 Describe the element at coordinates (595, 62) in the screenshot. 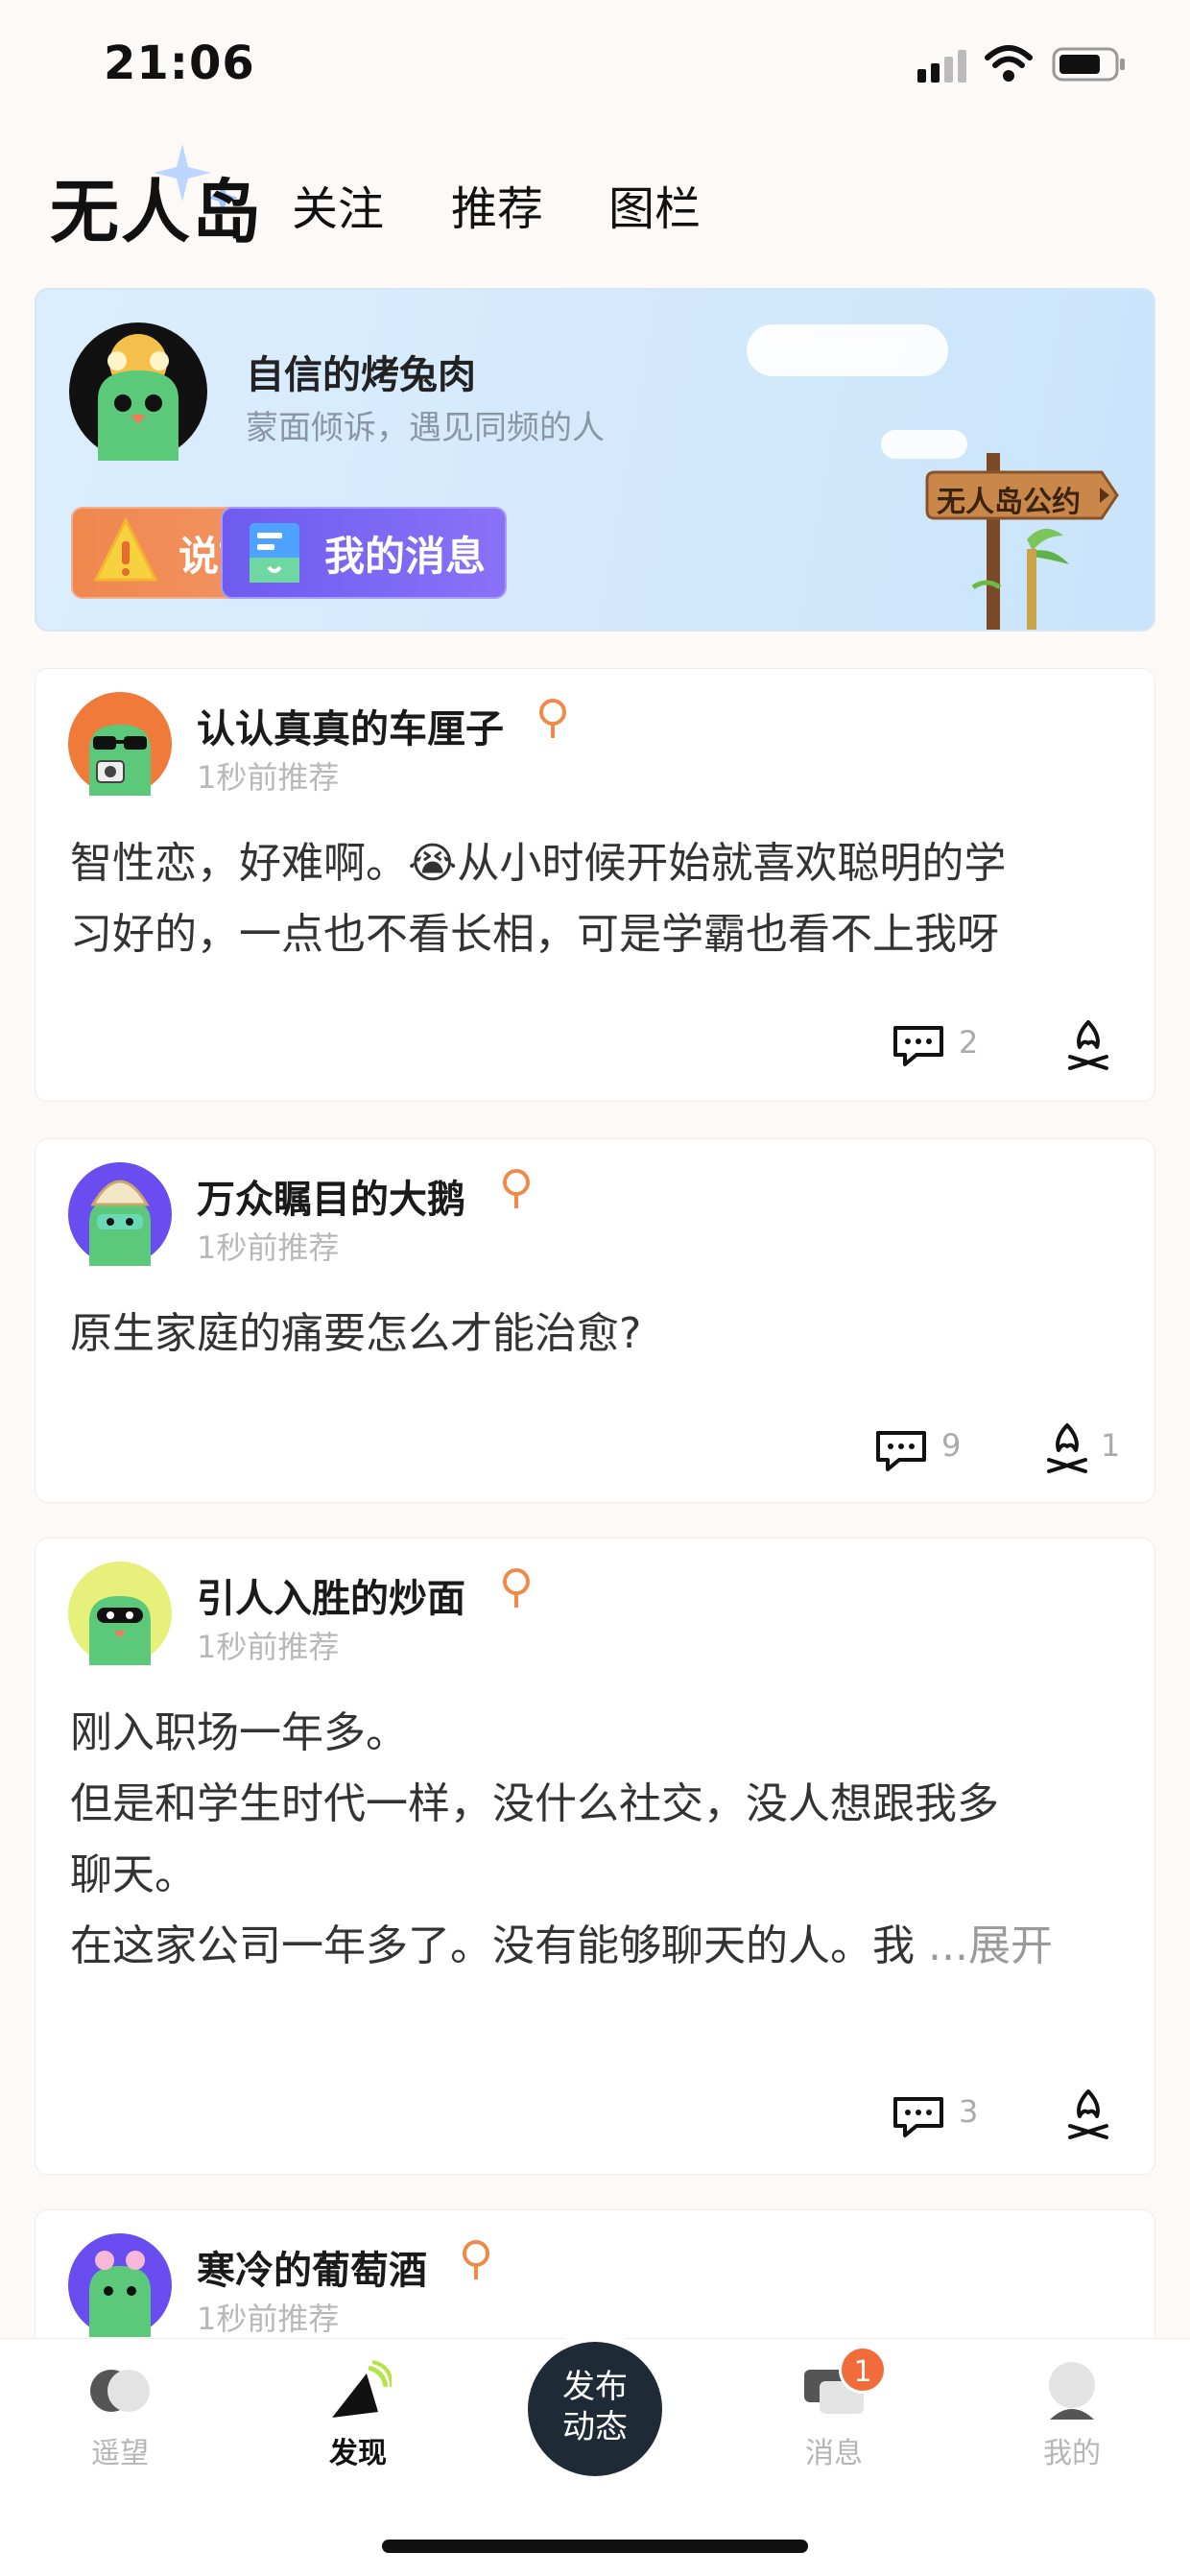

I see `status-bar: 21:06` at that location.